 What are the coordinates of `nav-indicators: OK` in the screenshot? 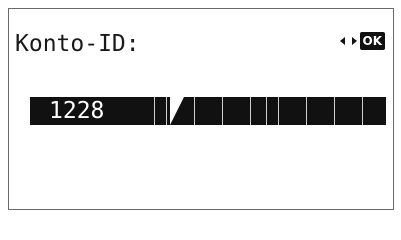 It's located at (362, 41).